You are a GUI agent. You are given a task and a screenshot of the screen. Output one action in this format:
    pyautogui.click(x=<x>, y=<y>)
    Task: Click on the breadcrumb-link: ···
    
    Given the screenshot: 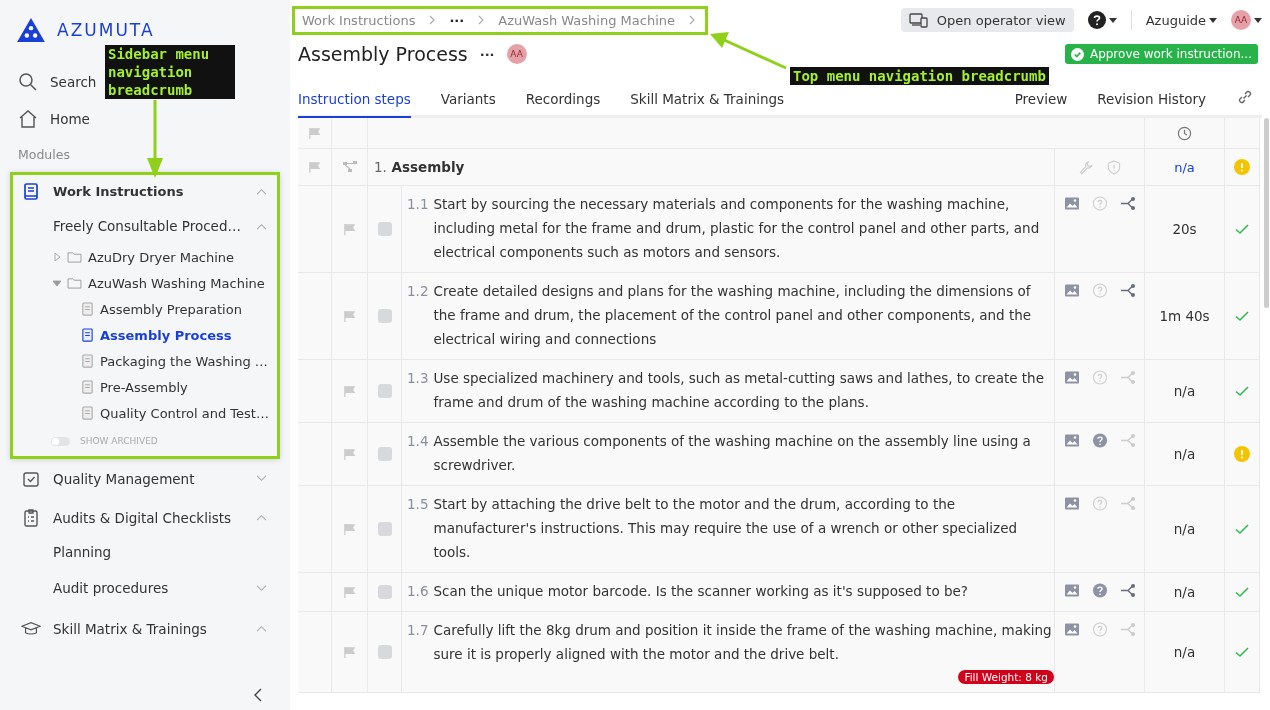 What is the action you would take?
    pyautogui.click(x=457, y=20)
    